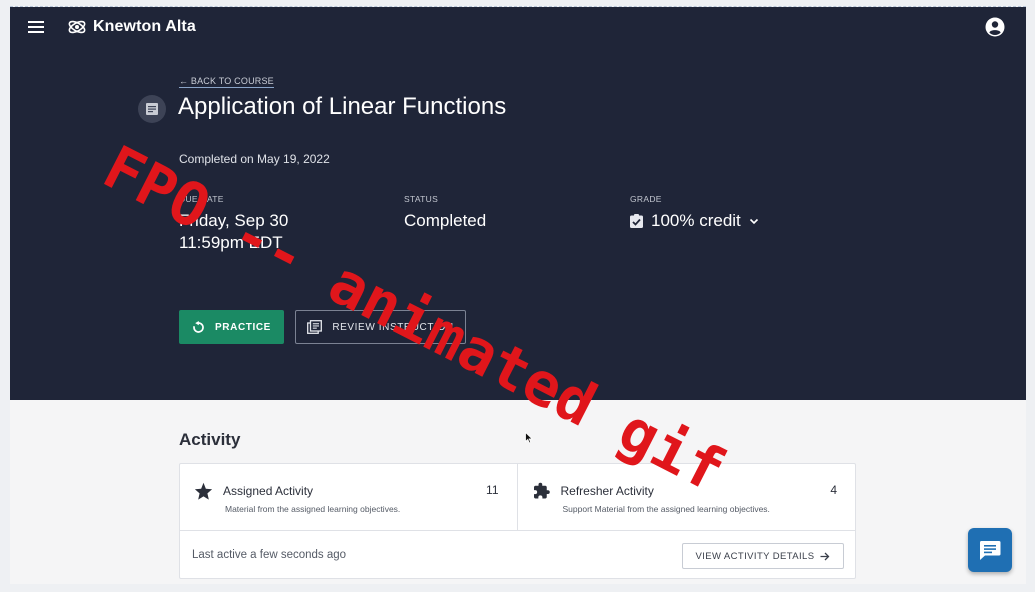  I want to click on refresher-activity-title: Refresher Activity, so click(607, 491).